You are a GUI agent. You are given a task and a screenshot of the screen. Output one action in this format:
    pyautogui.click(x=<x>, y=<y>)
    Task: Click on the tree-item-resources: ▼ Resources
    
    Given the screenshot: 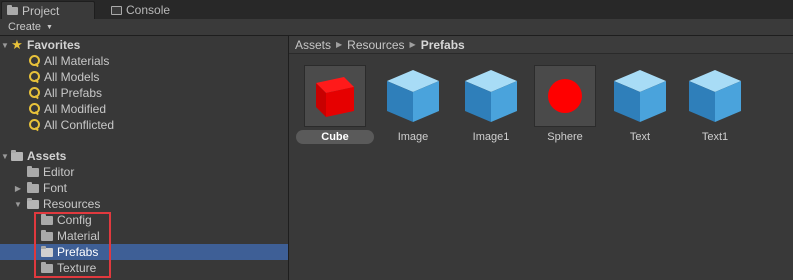 What is the action you would take?
    pyautogui.click(x=144, y=204)
    